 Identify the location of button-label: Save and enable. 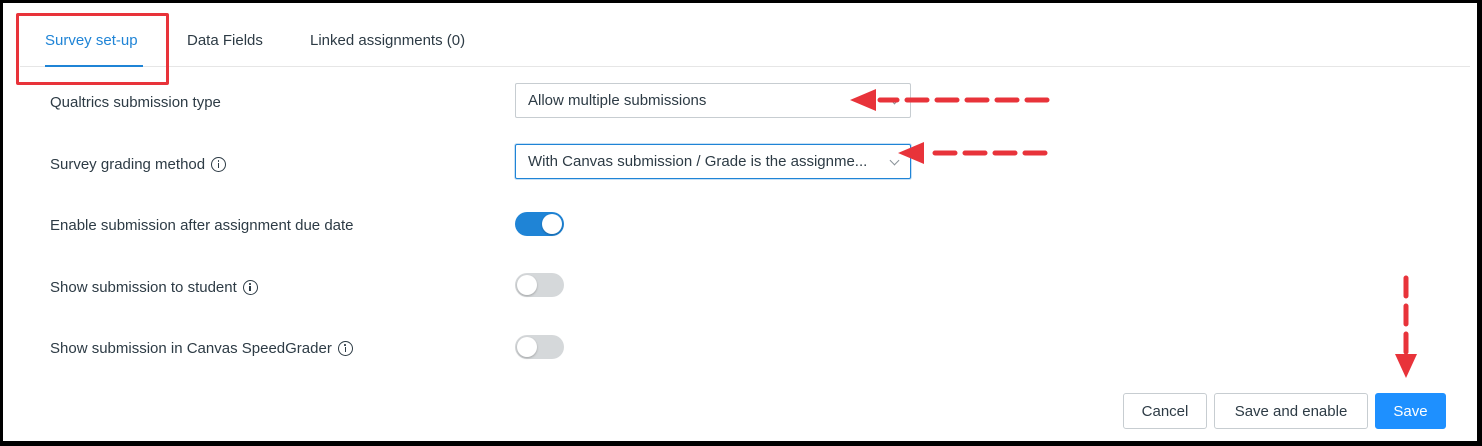
(1291, 411).